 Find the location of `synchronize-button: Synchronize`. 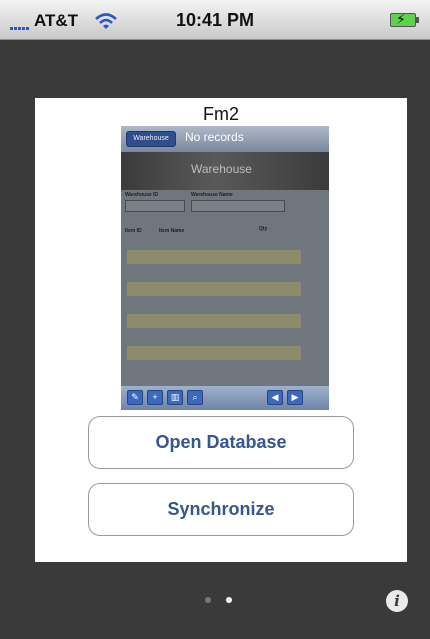

synchronize-button: Synchronize is located at coordinates (221, 509).